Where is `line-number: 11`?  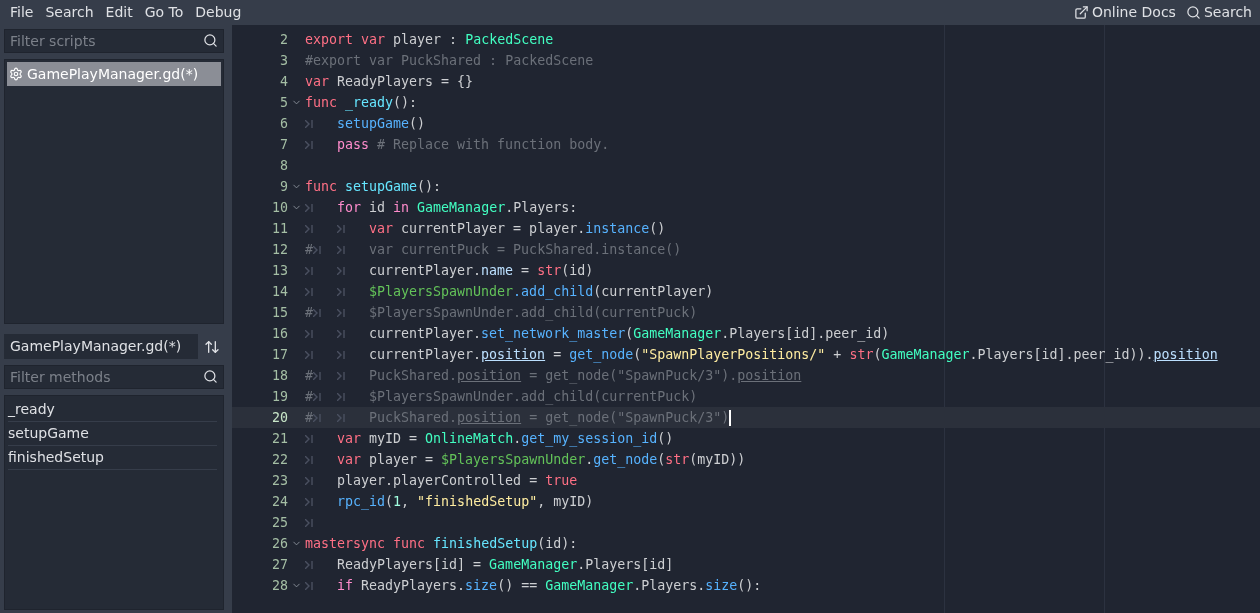
line-number: 11 is located at coordinates (279, 228).